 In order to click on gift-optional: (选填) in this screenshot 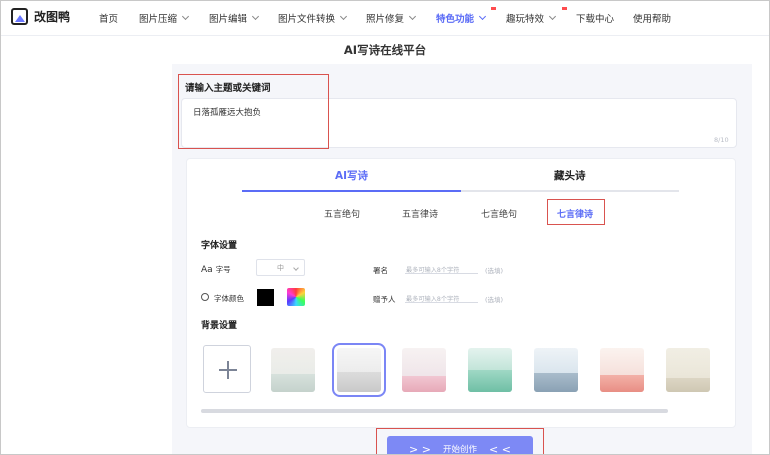, I will do `click(494, 300)`.